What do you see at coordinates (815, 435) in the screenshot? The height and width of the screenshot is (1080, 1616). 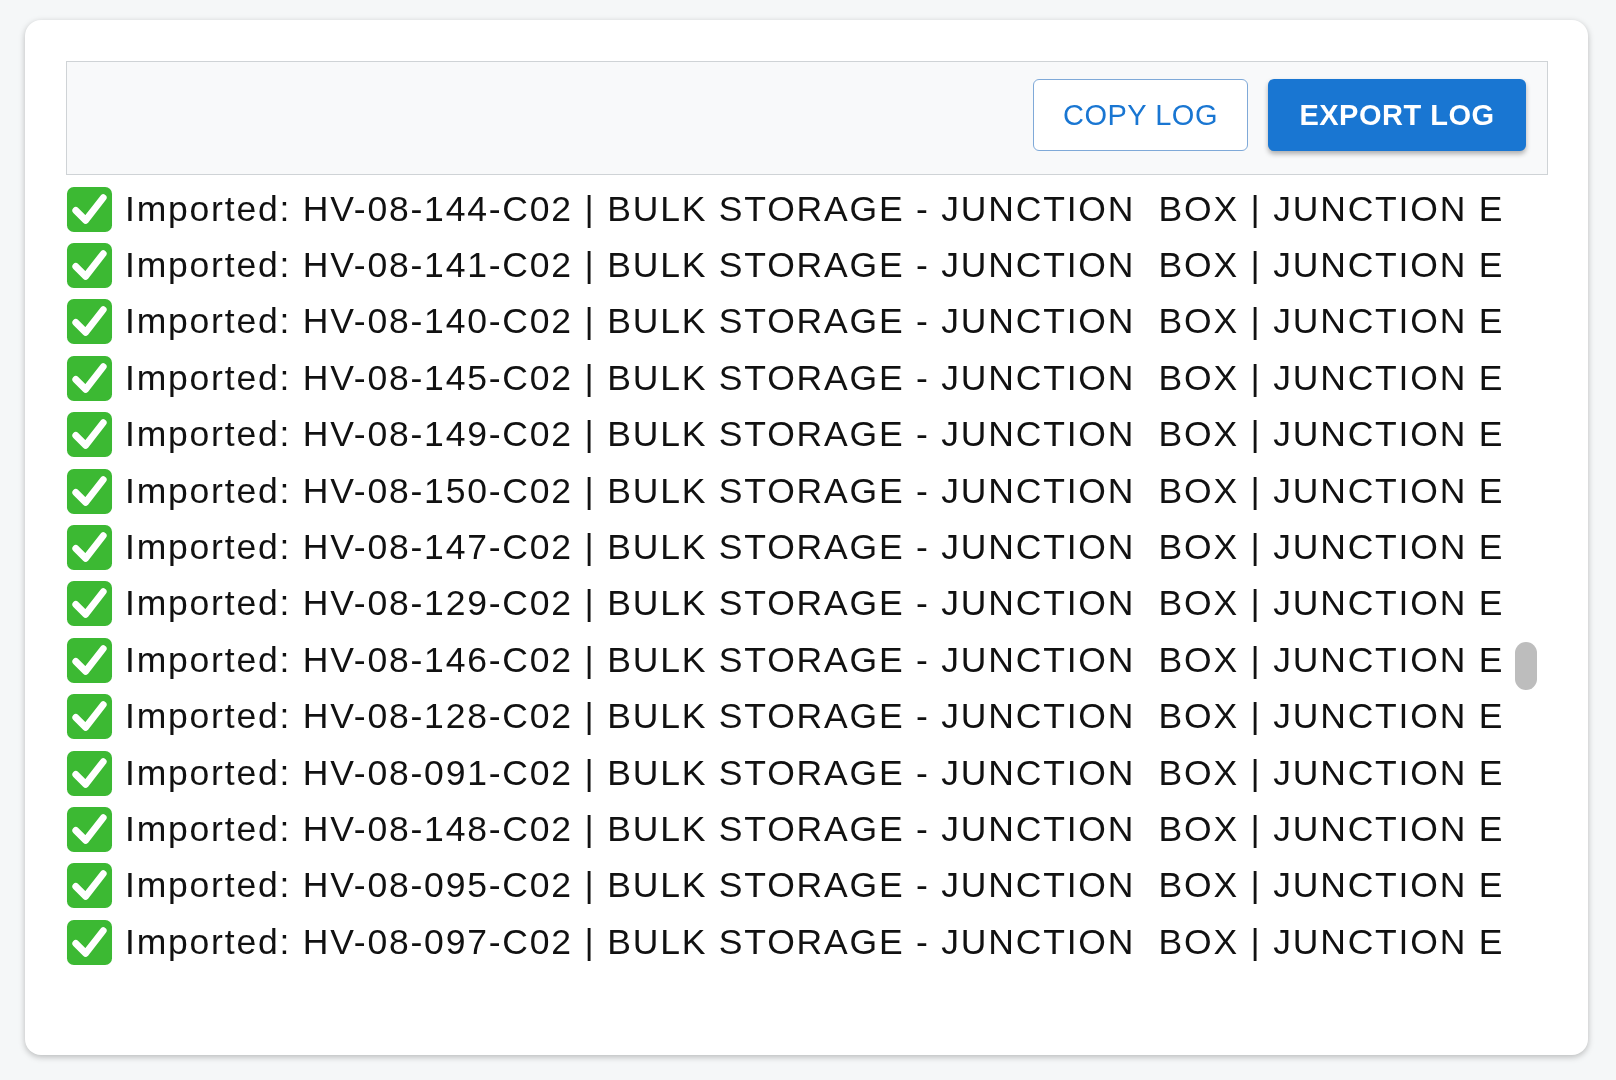 I see `log-entry: Imported: HV-08-149-C02 | BULK STORAGE - JUNCTION BOX | JUNCTION E` at bounding box center [815, 435].